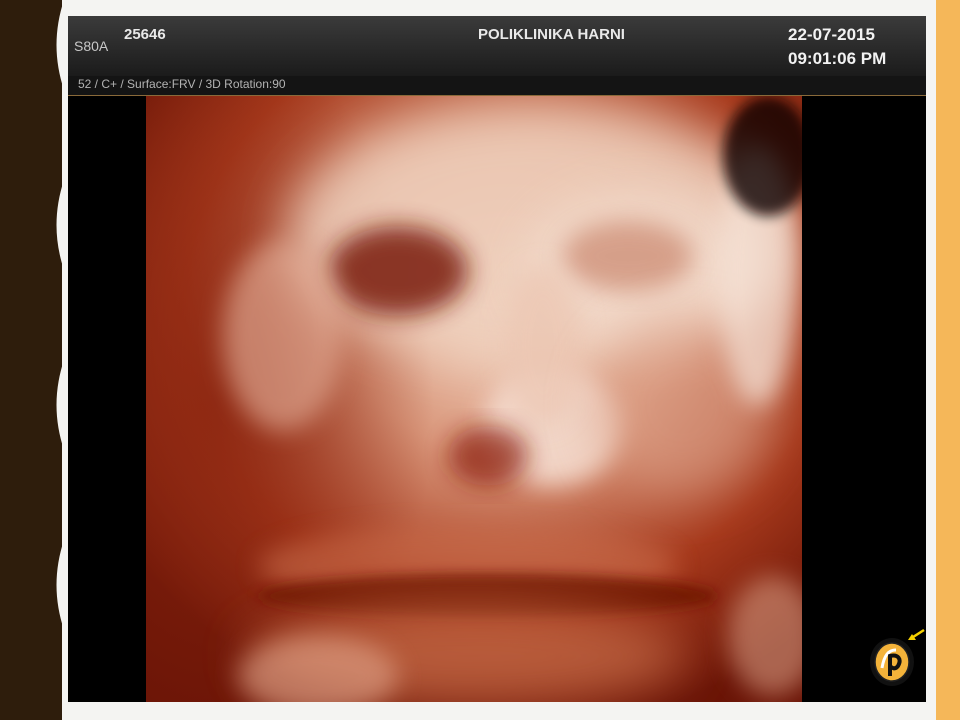  What do you see at coordinates (892, 662) in the screenshot?
I see `3d-orientation-icon` at bounding box center [892, 662].